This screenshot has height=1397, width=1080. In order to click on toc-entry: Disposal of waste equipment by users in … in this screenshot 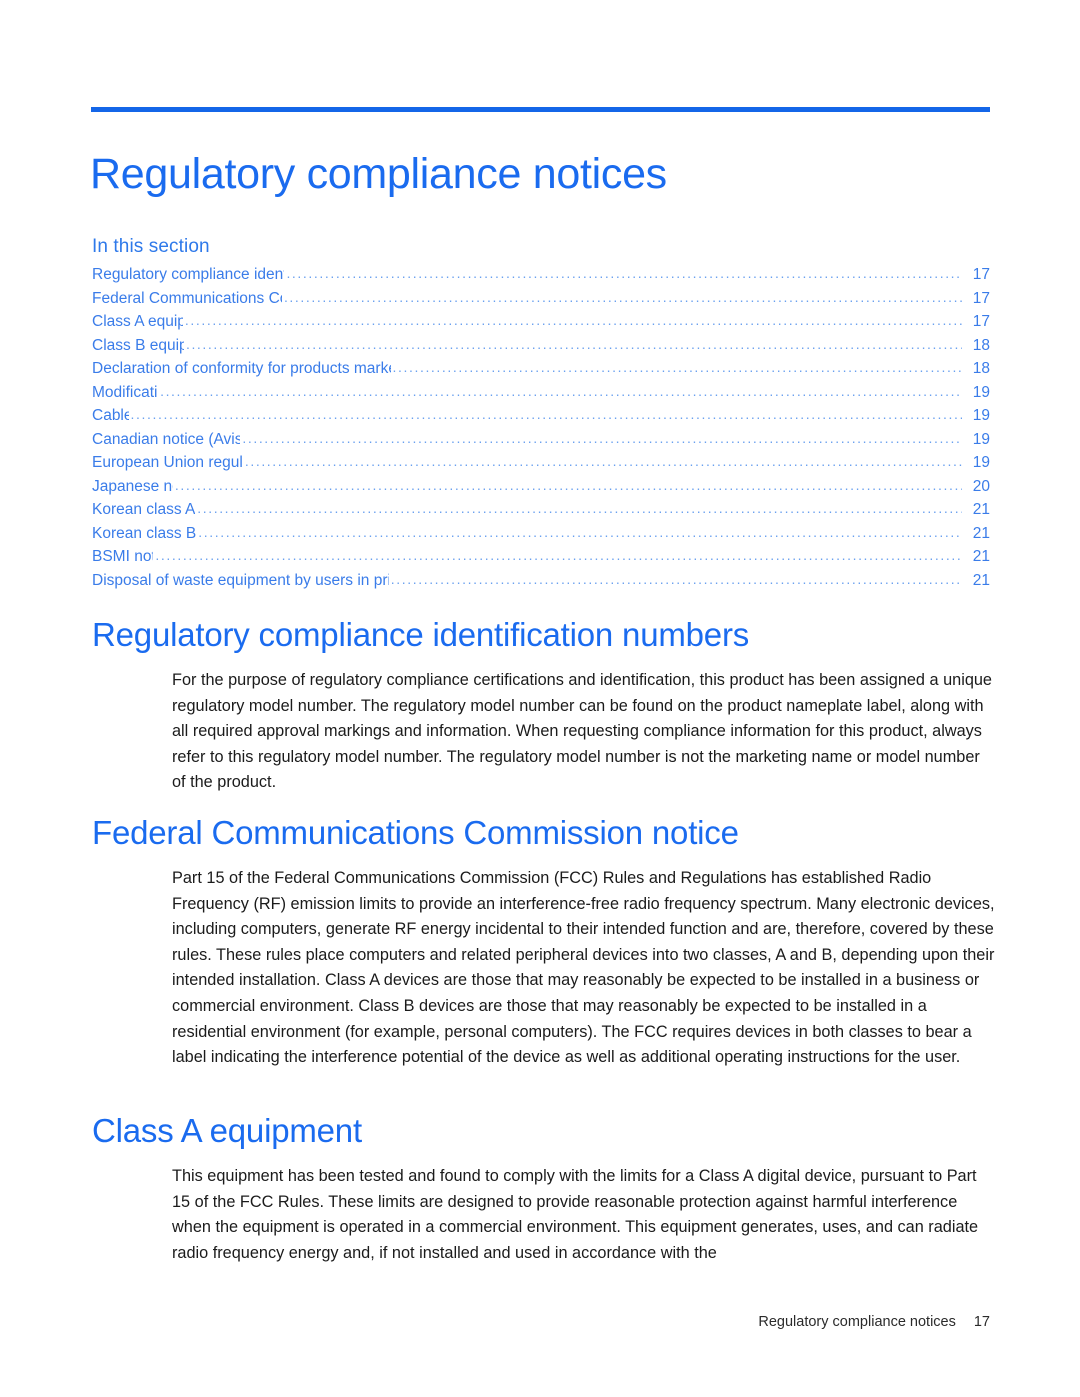, I will do `click(541, 581)`.